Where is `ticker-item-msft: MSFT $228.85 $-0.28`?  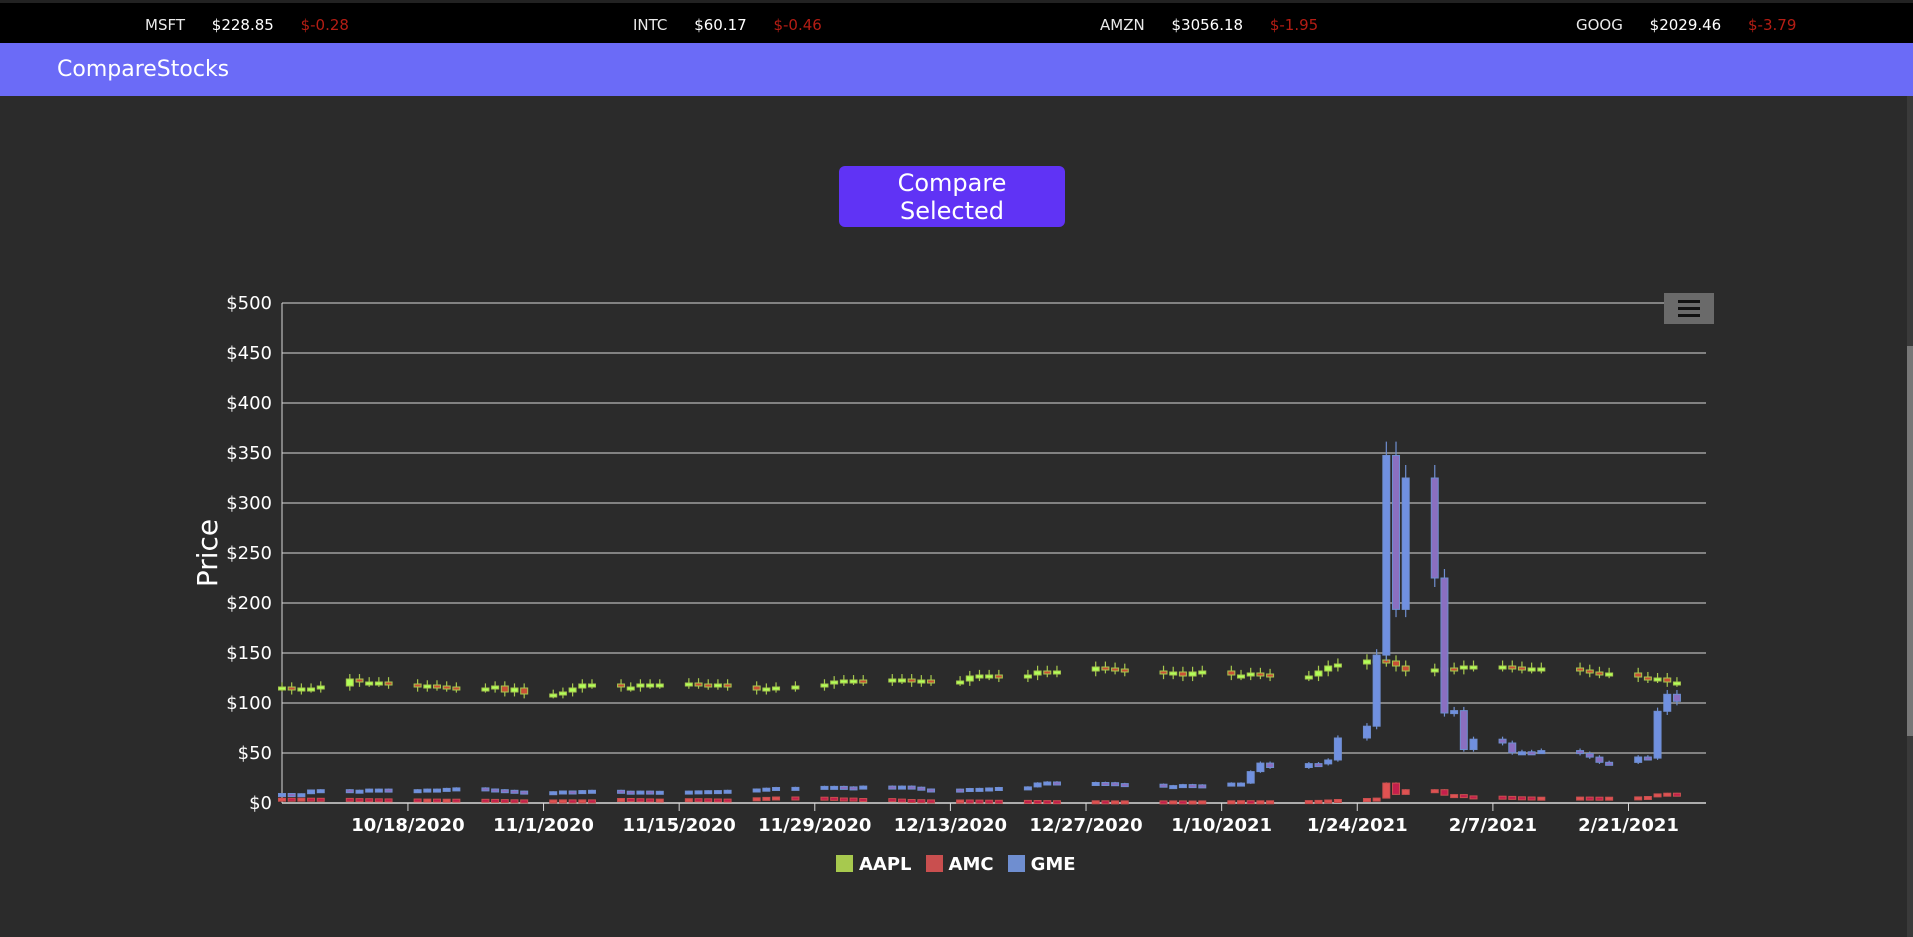
ticker-item-msft: MSFT $228.85 $-0.28 is located at coordinates (247, 25).